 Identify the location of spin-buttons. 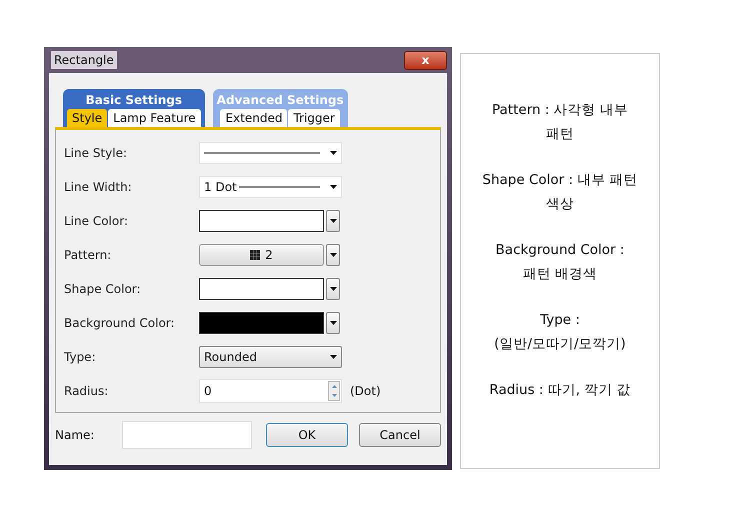
(334, 391).